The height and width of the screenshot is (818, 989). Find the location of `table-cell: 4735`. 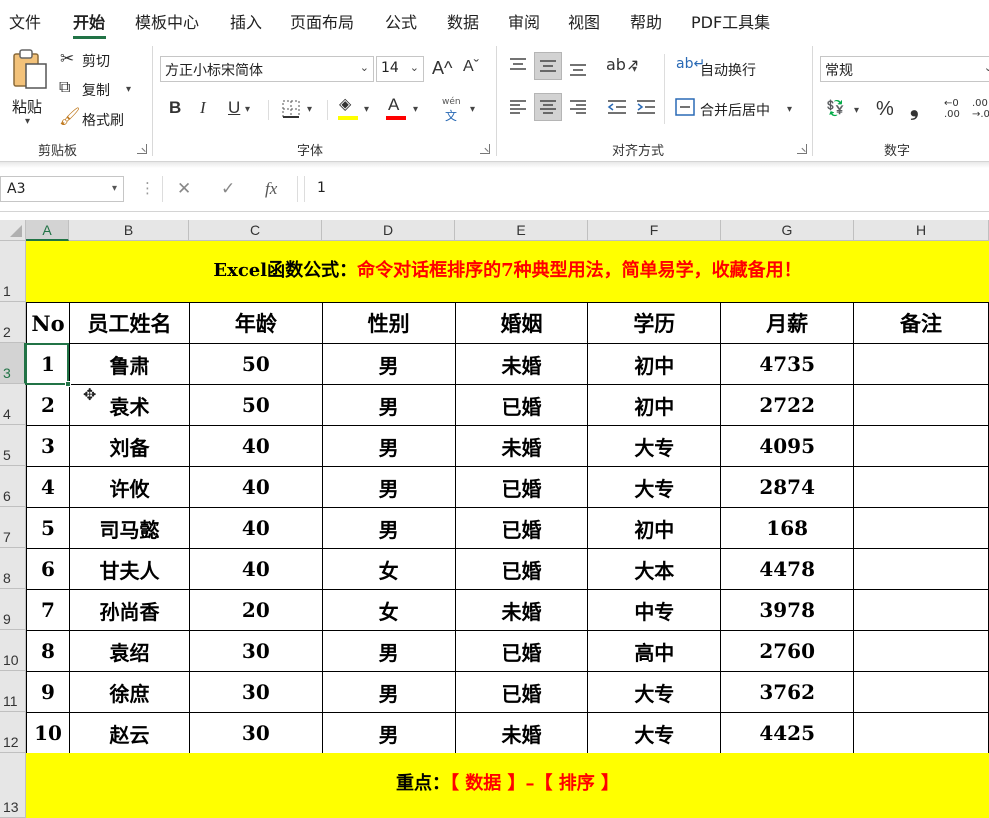

table-cell: 4735 is located at coordinates (787, 364).